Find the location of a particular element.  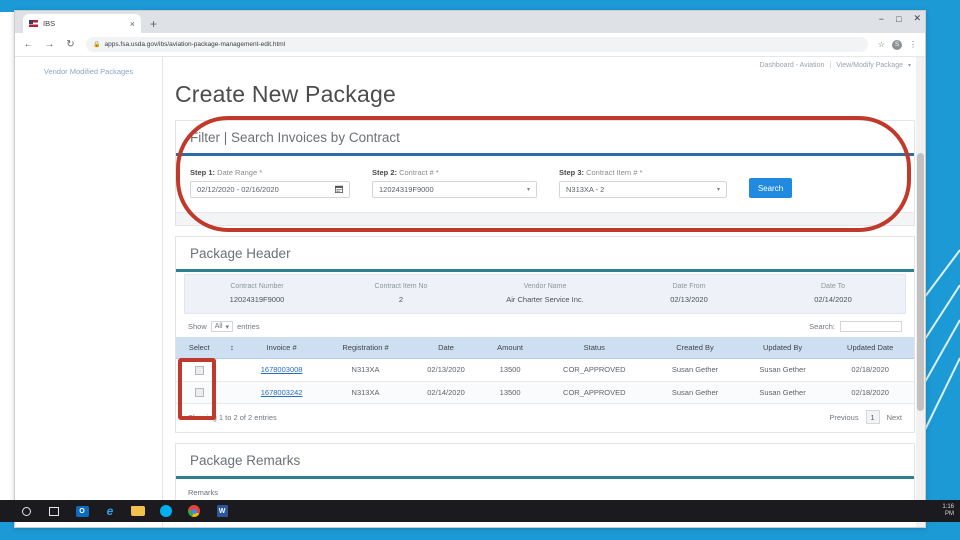

table-search-input is located at coordinates (871, 326).